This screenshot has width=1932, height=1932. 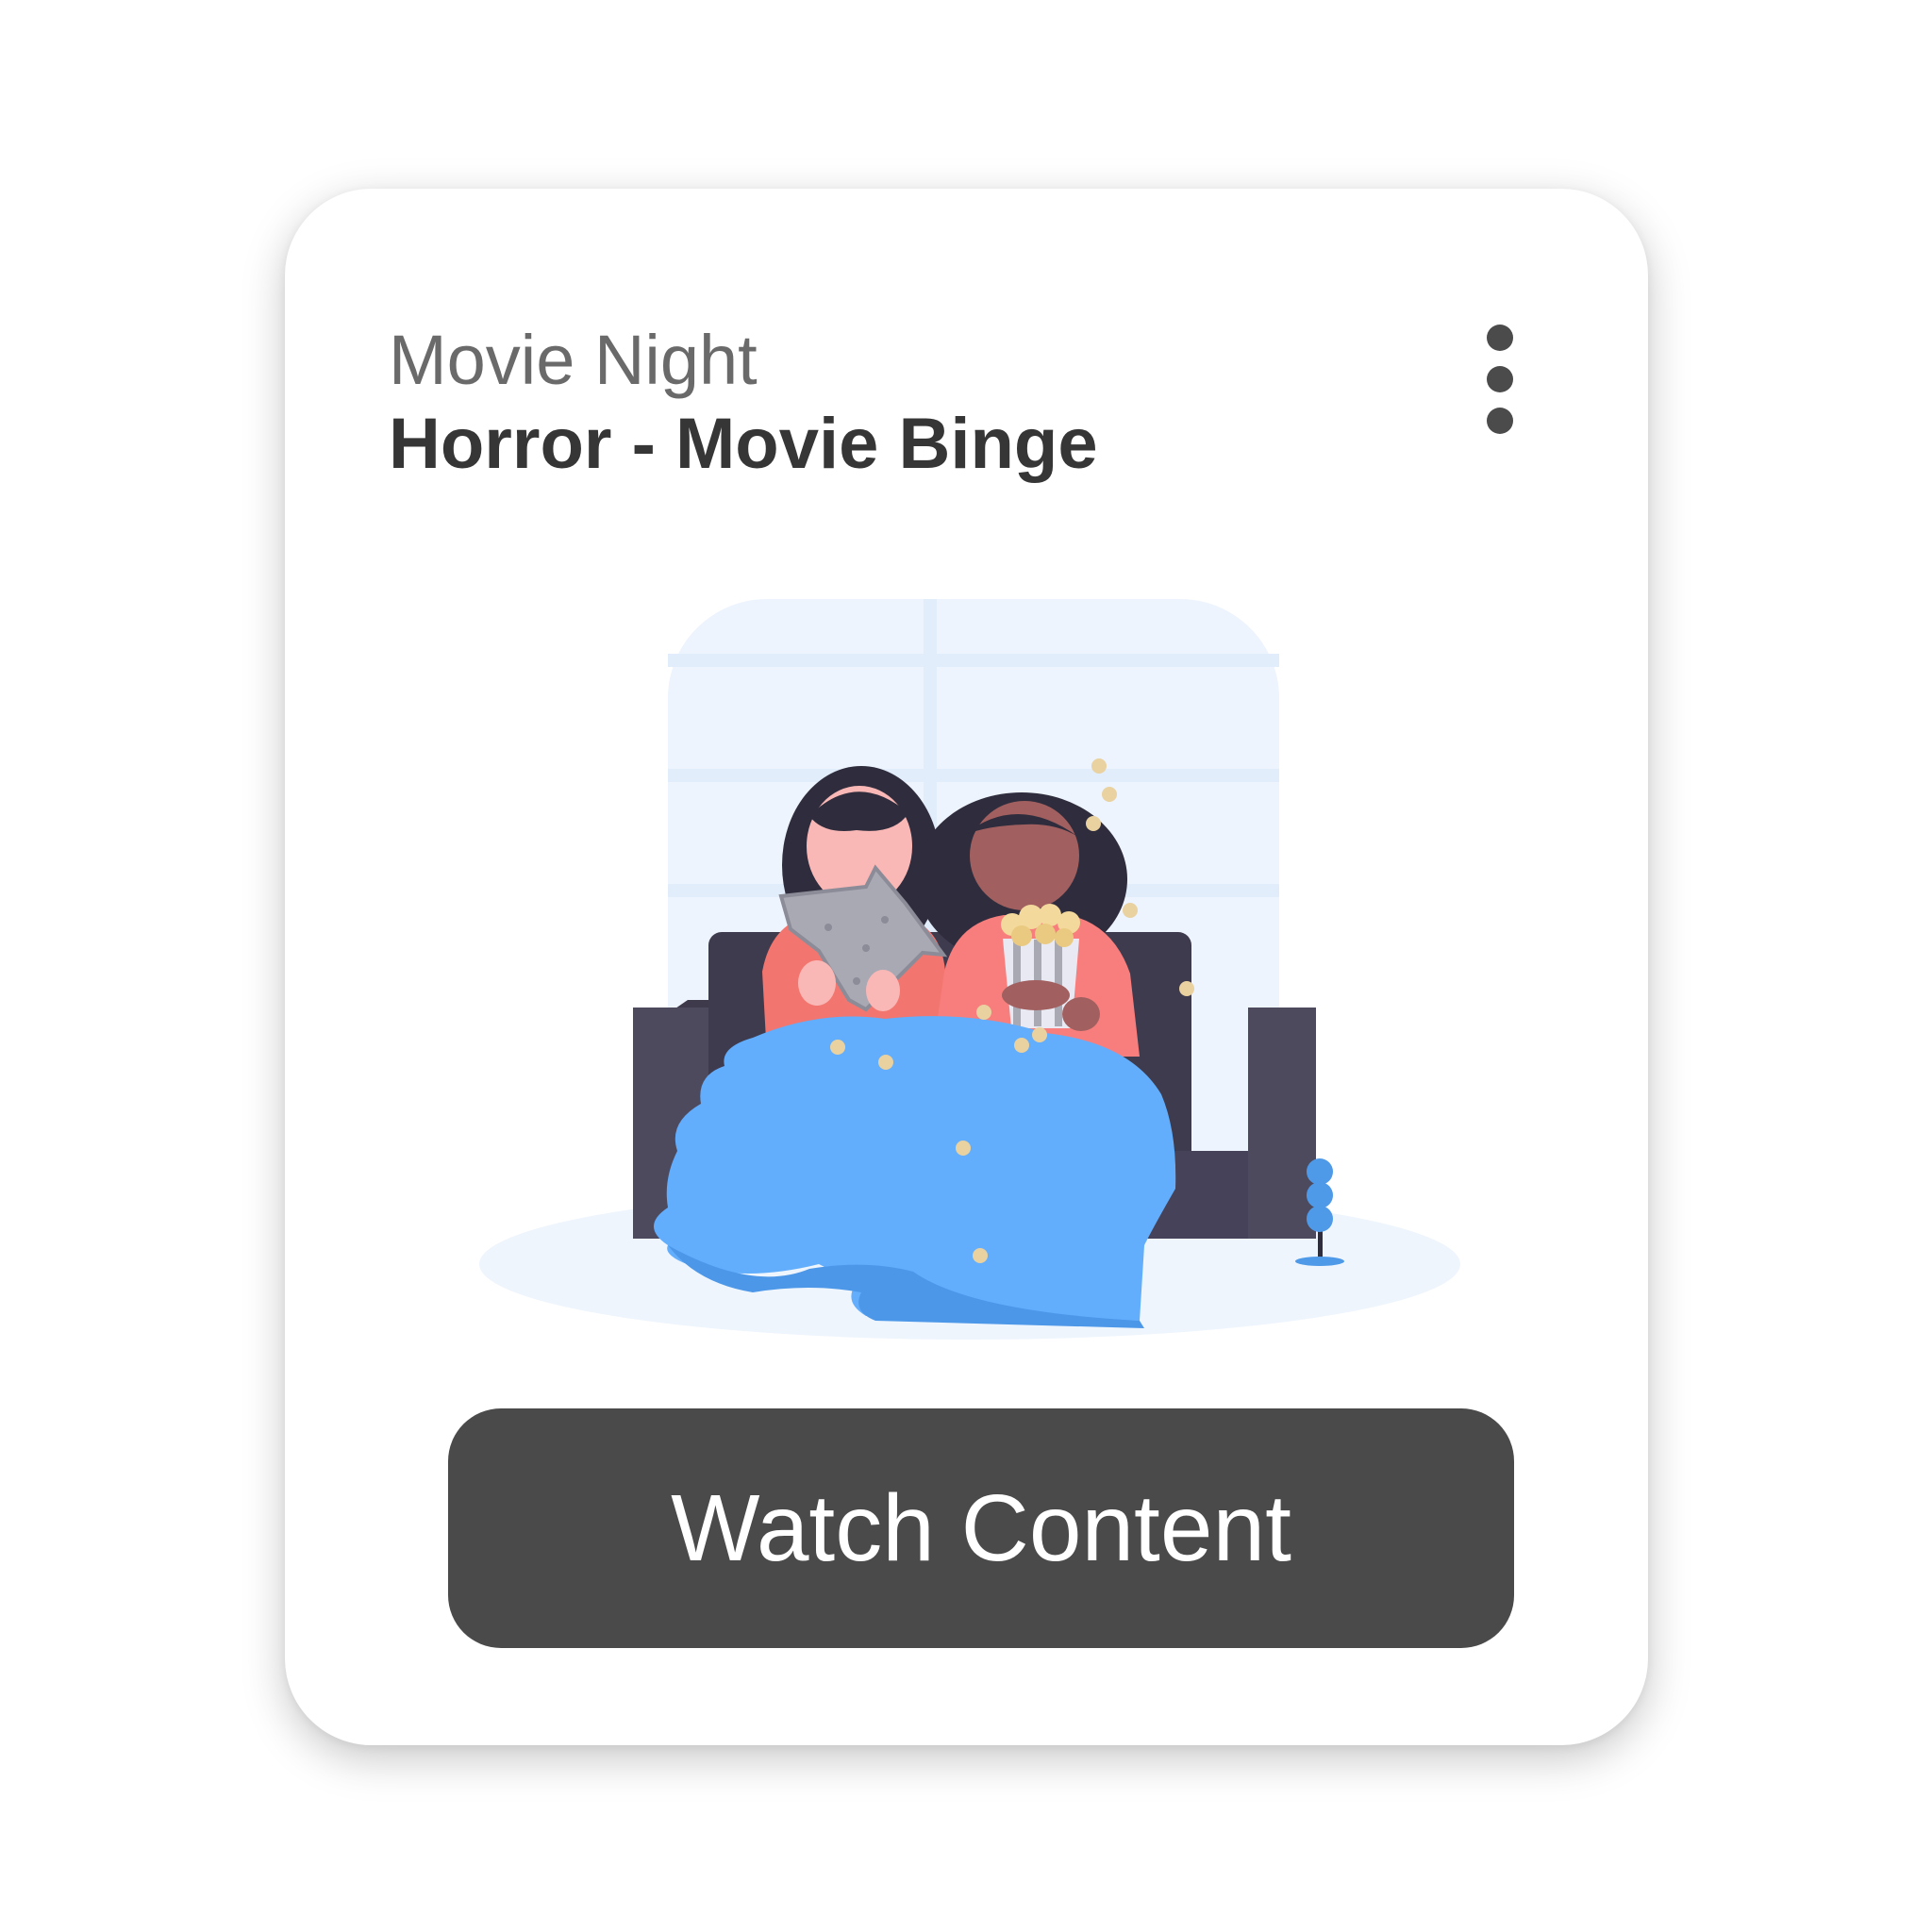 I want to click on blanket, so click(x=915, y=1172).